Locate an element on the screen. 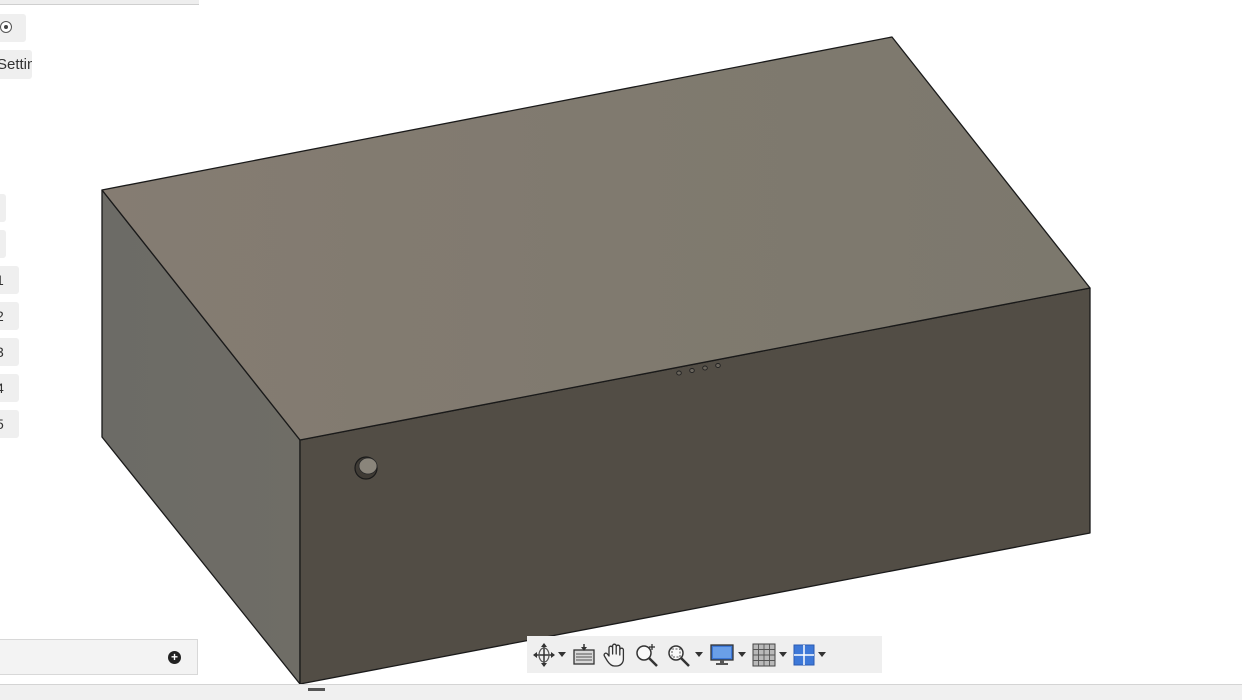  add-comment-icon: + is located at coordinates (174, 657).